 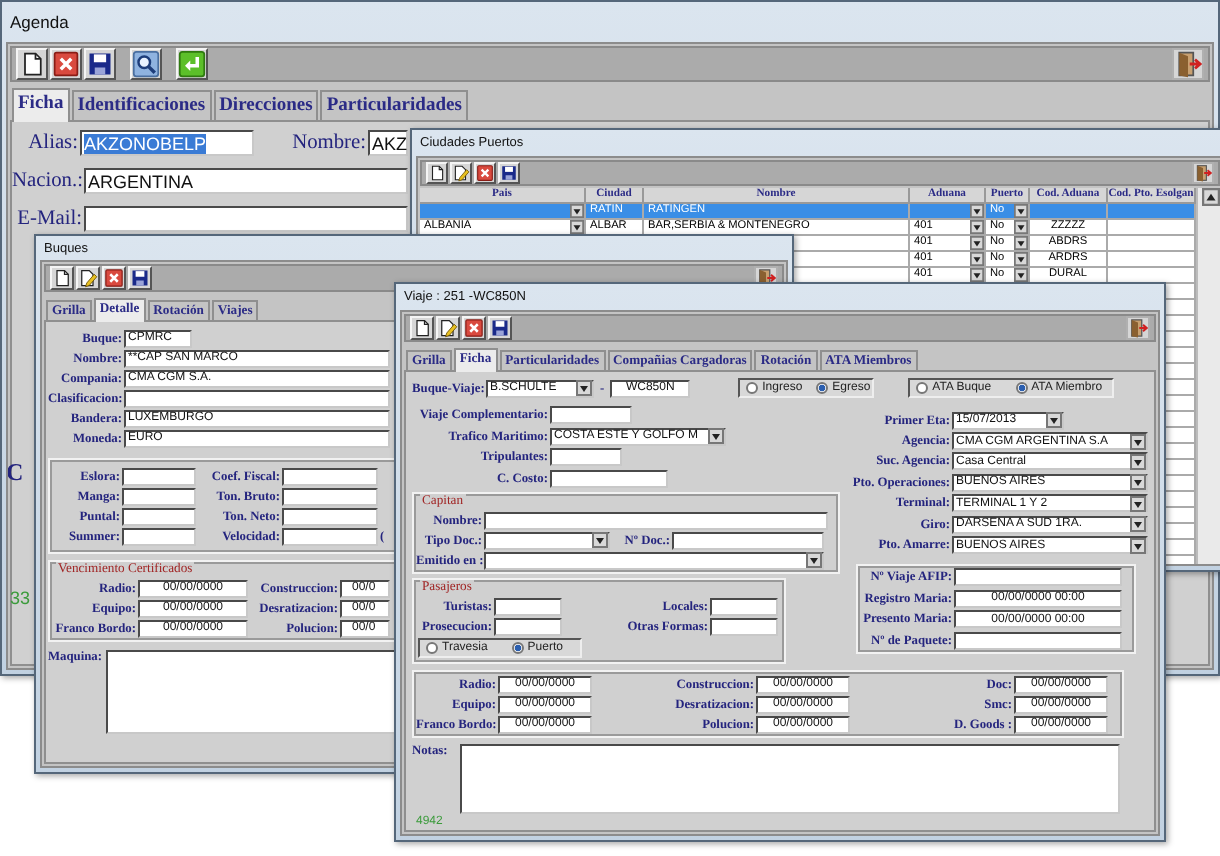 I want to click on tab: Ficha, so click(x=41, y=105).